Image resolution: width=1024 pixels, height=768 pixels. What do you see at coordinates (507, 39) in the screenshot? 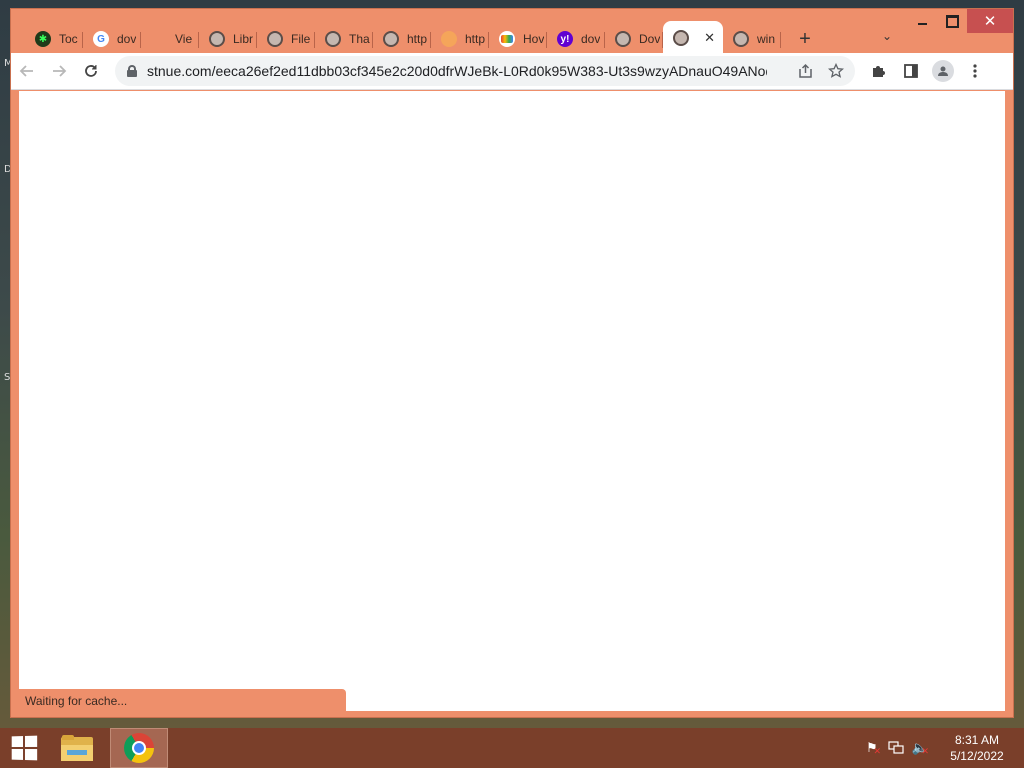
I see `photos-icon` at bounding box center [507, 39].